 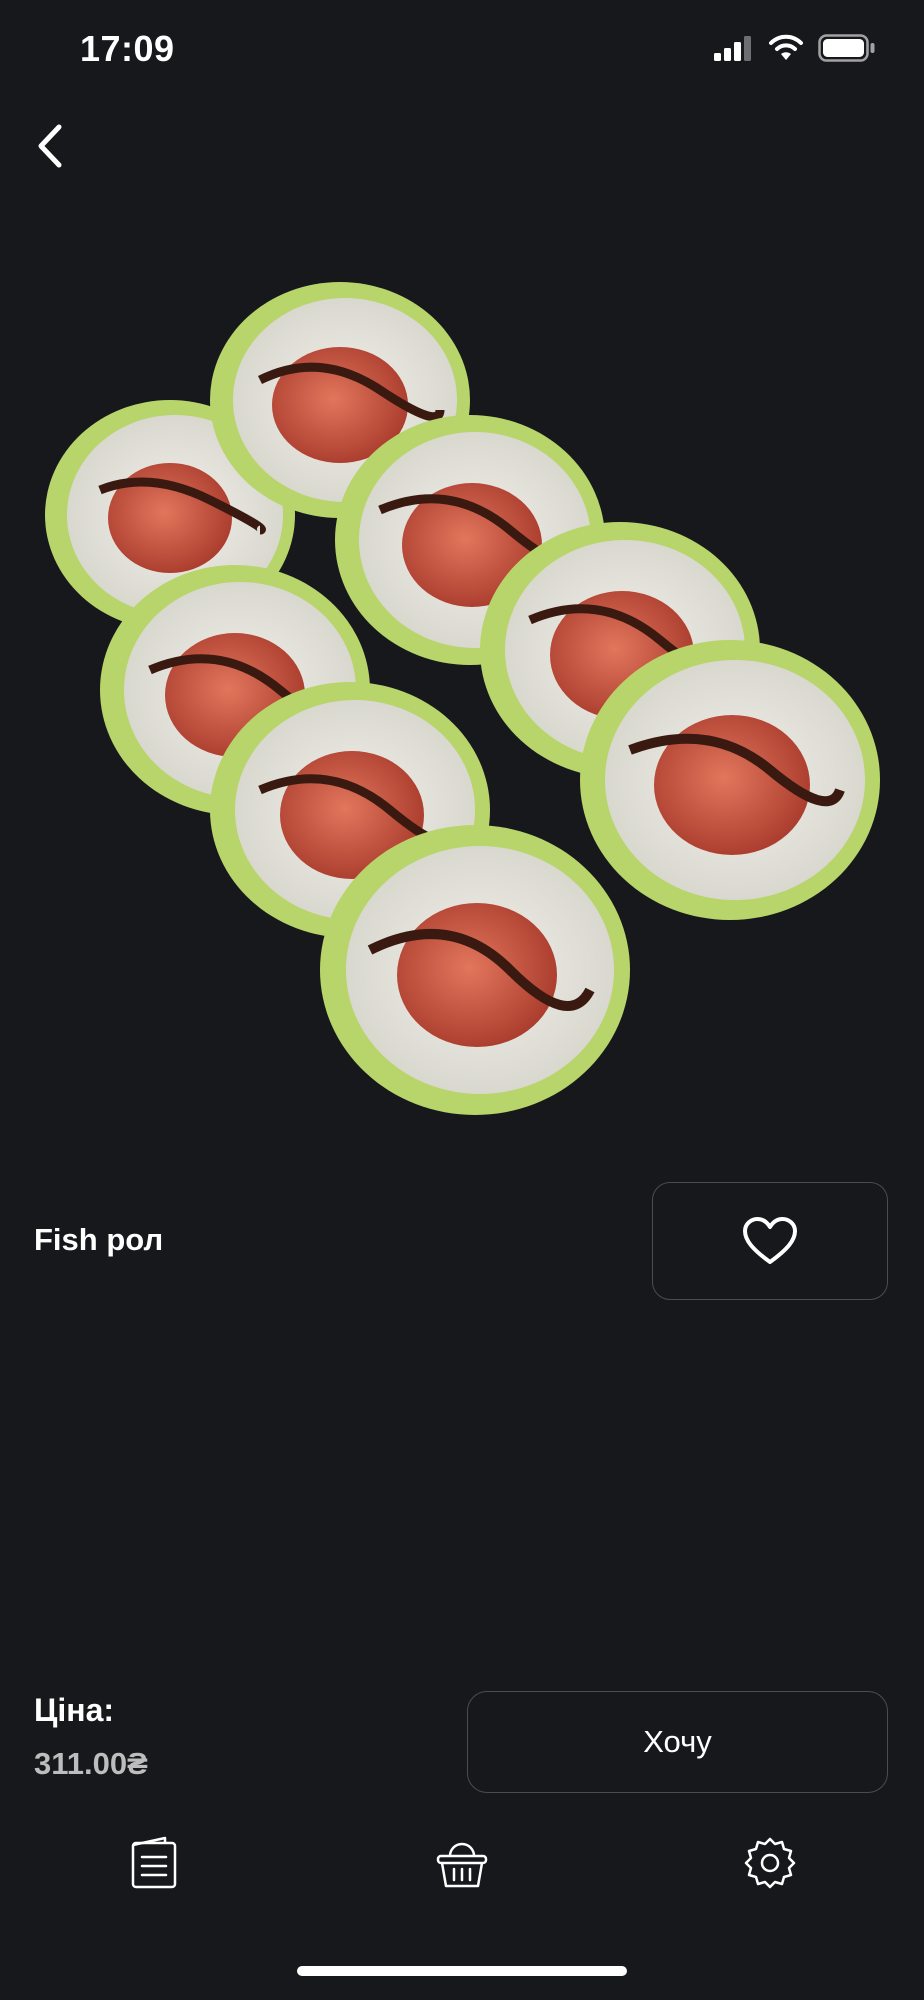 What do you see at coordinates (462, 50) in the screenshot?
I see `status-bar: 17:09` at bounding box center [462, 50].